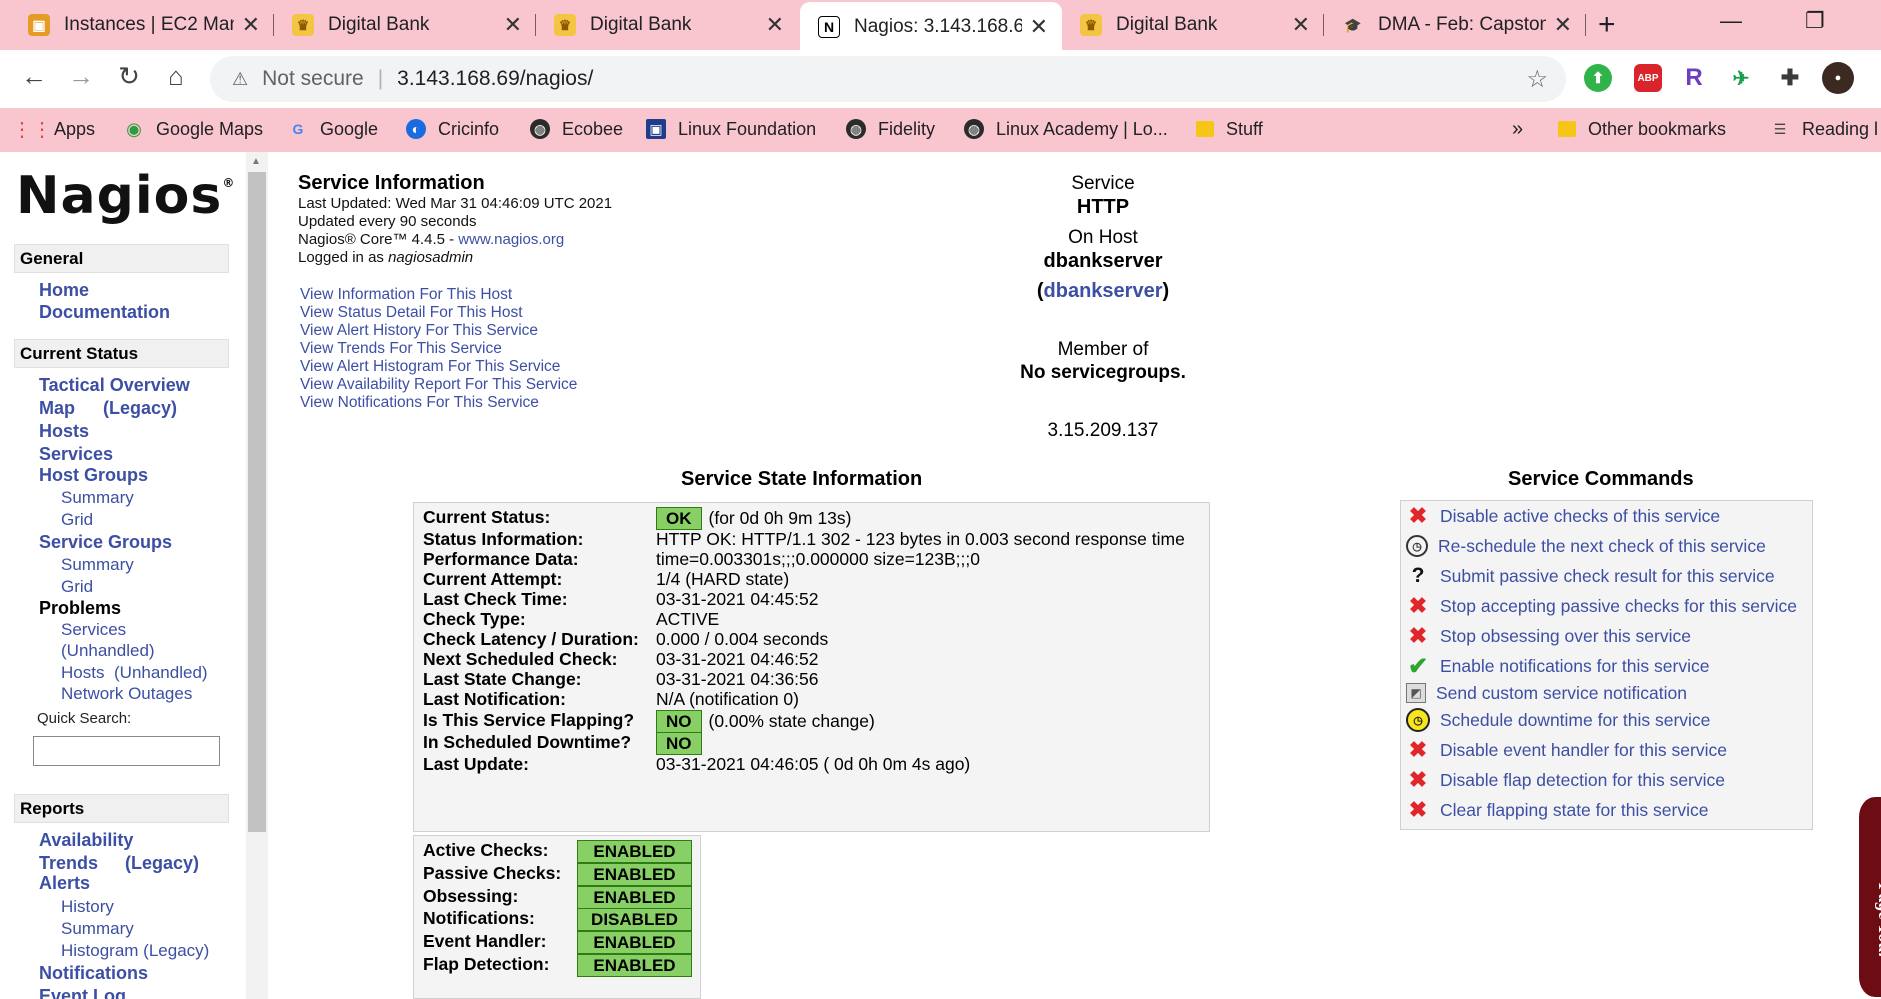  What do you see at coordinates (97, 565) in the screenshot?
I see `nav-servicegroup-summary: Summary` at bounding box center [97, 565].